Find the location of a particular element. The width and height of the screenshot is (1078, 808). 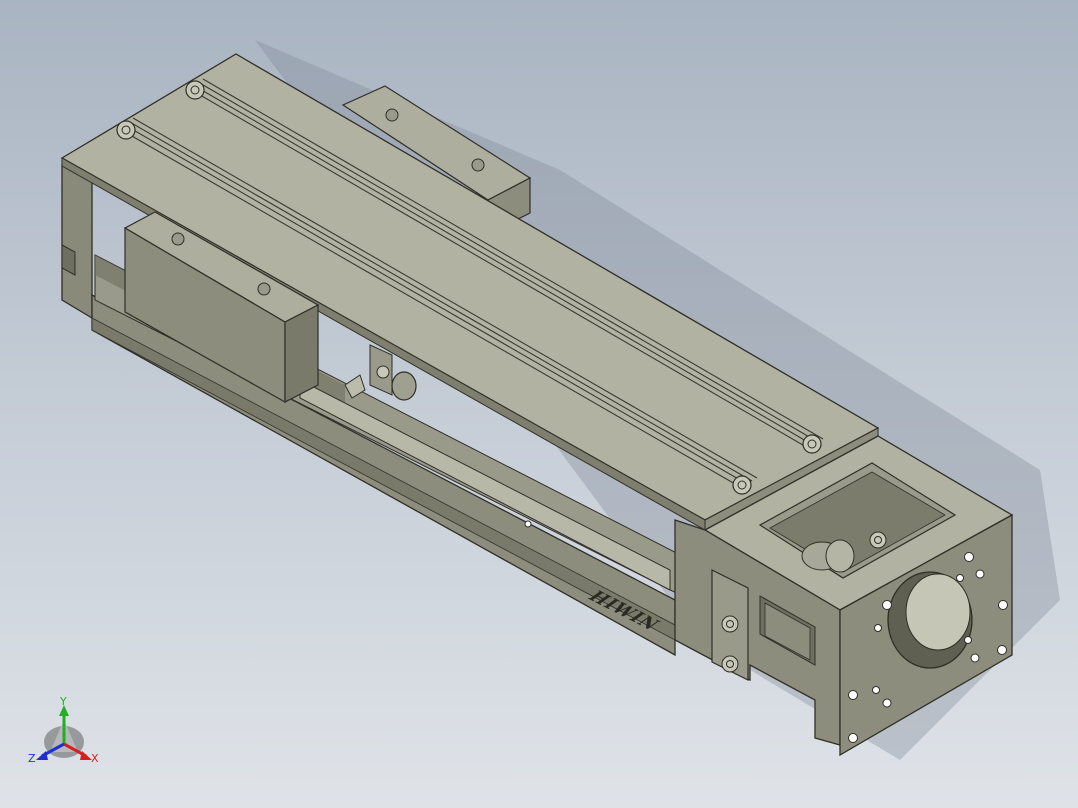

z-axis-arrow is located at coordinates (42, 755).